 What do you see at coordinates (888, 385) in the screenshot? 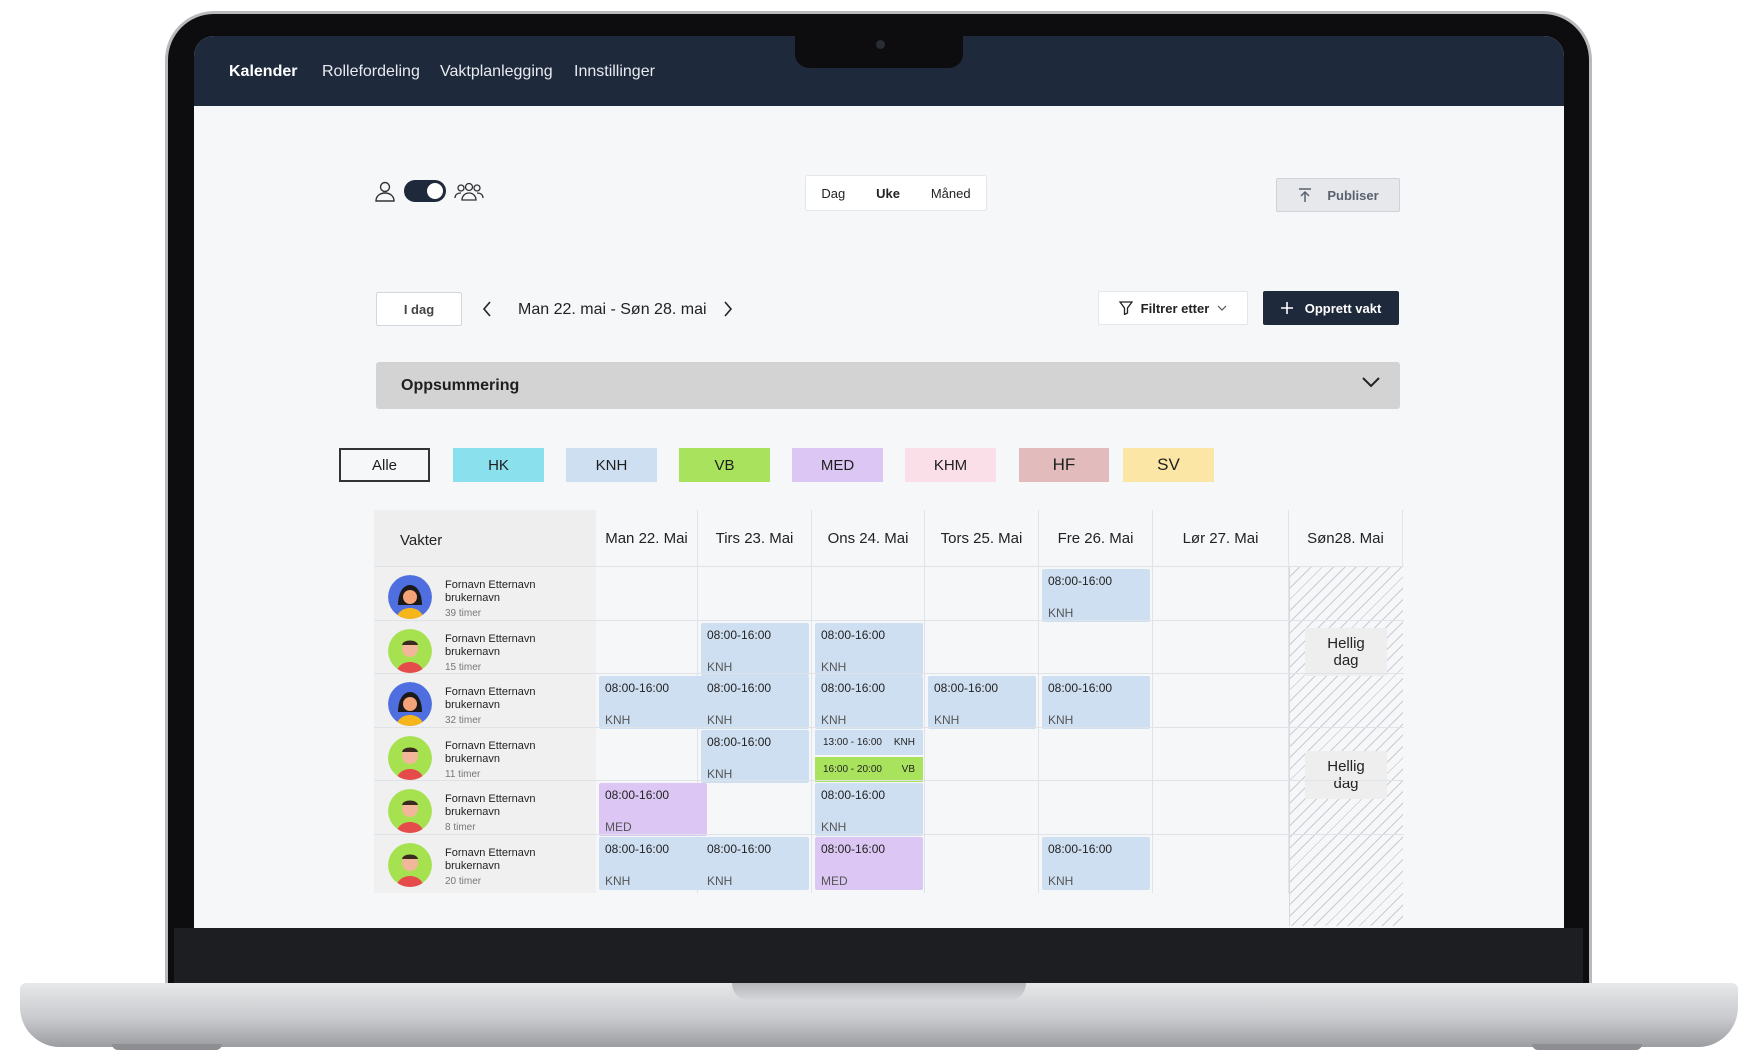
I see `summary-accordion: Oppsummering` at bounding box center [888, 385].